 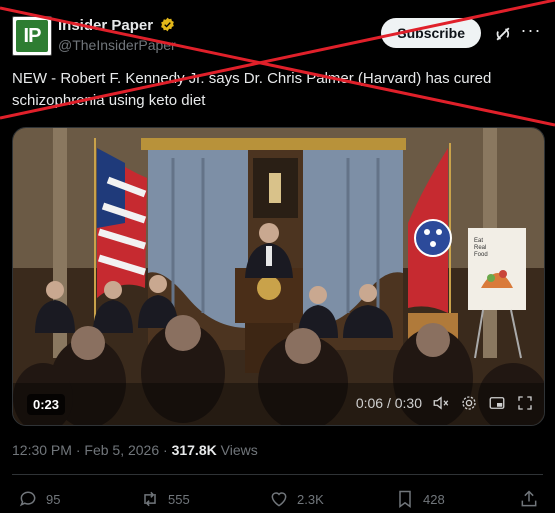 I want to click on grok-icon, so click(x=503, y=34).